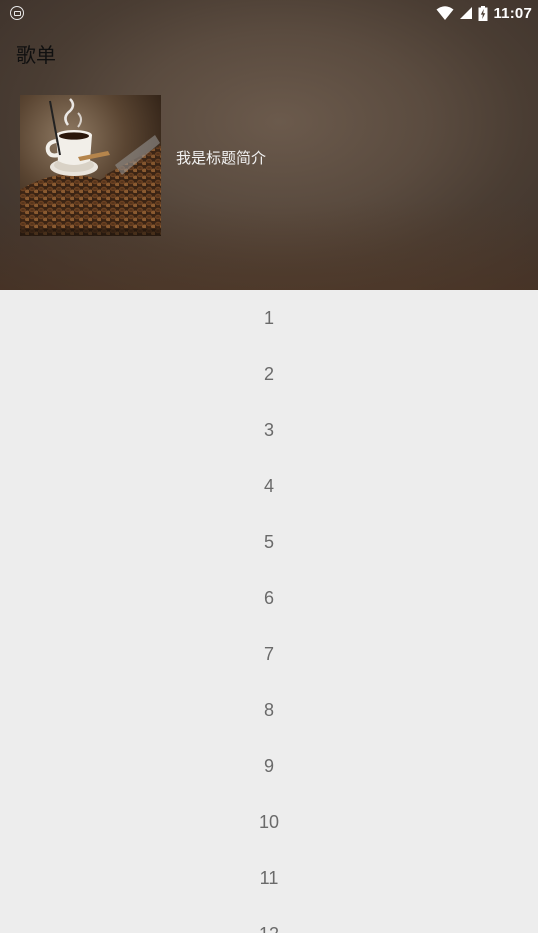  What do you see at coordinates (269, 654) in the screenshot?
I see `list-item: 7` at bounding box center [269, 654].